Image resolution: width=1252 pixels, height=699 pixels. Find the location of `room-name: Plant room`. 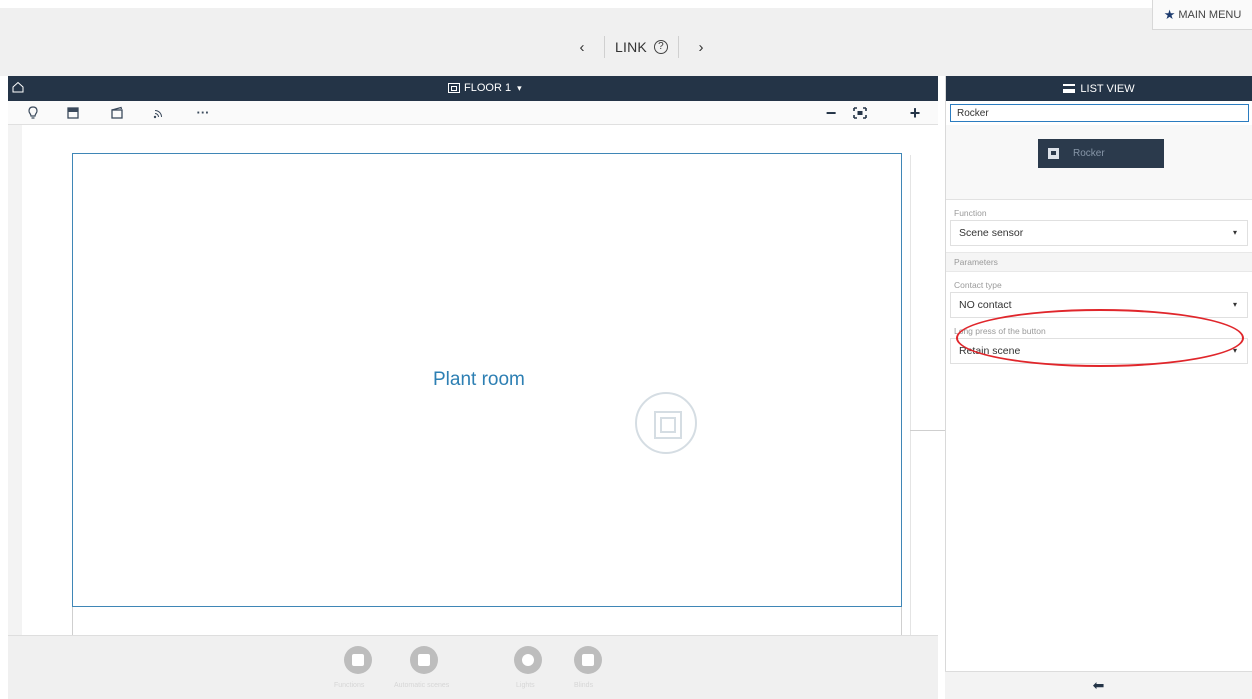

room-name: Plant room is located at coordinates (479, 379).